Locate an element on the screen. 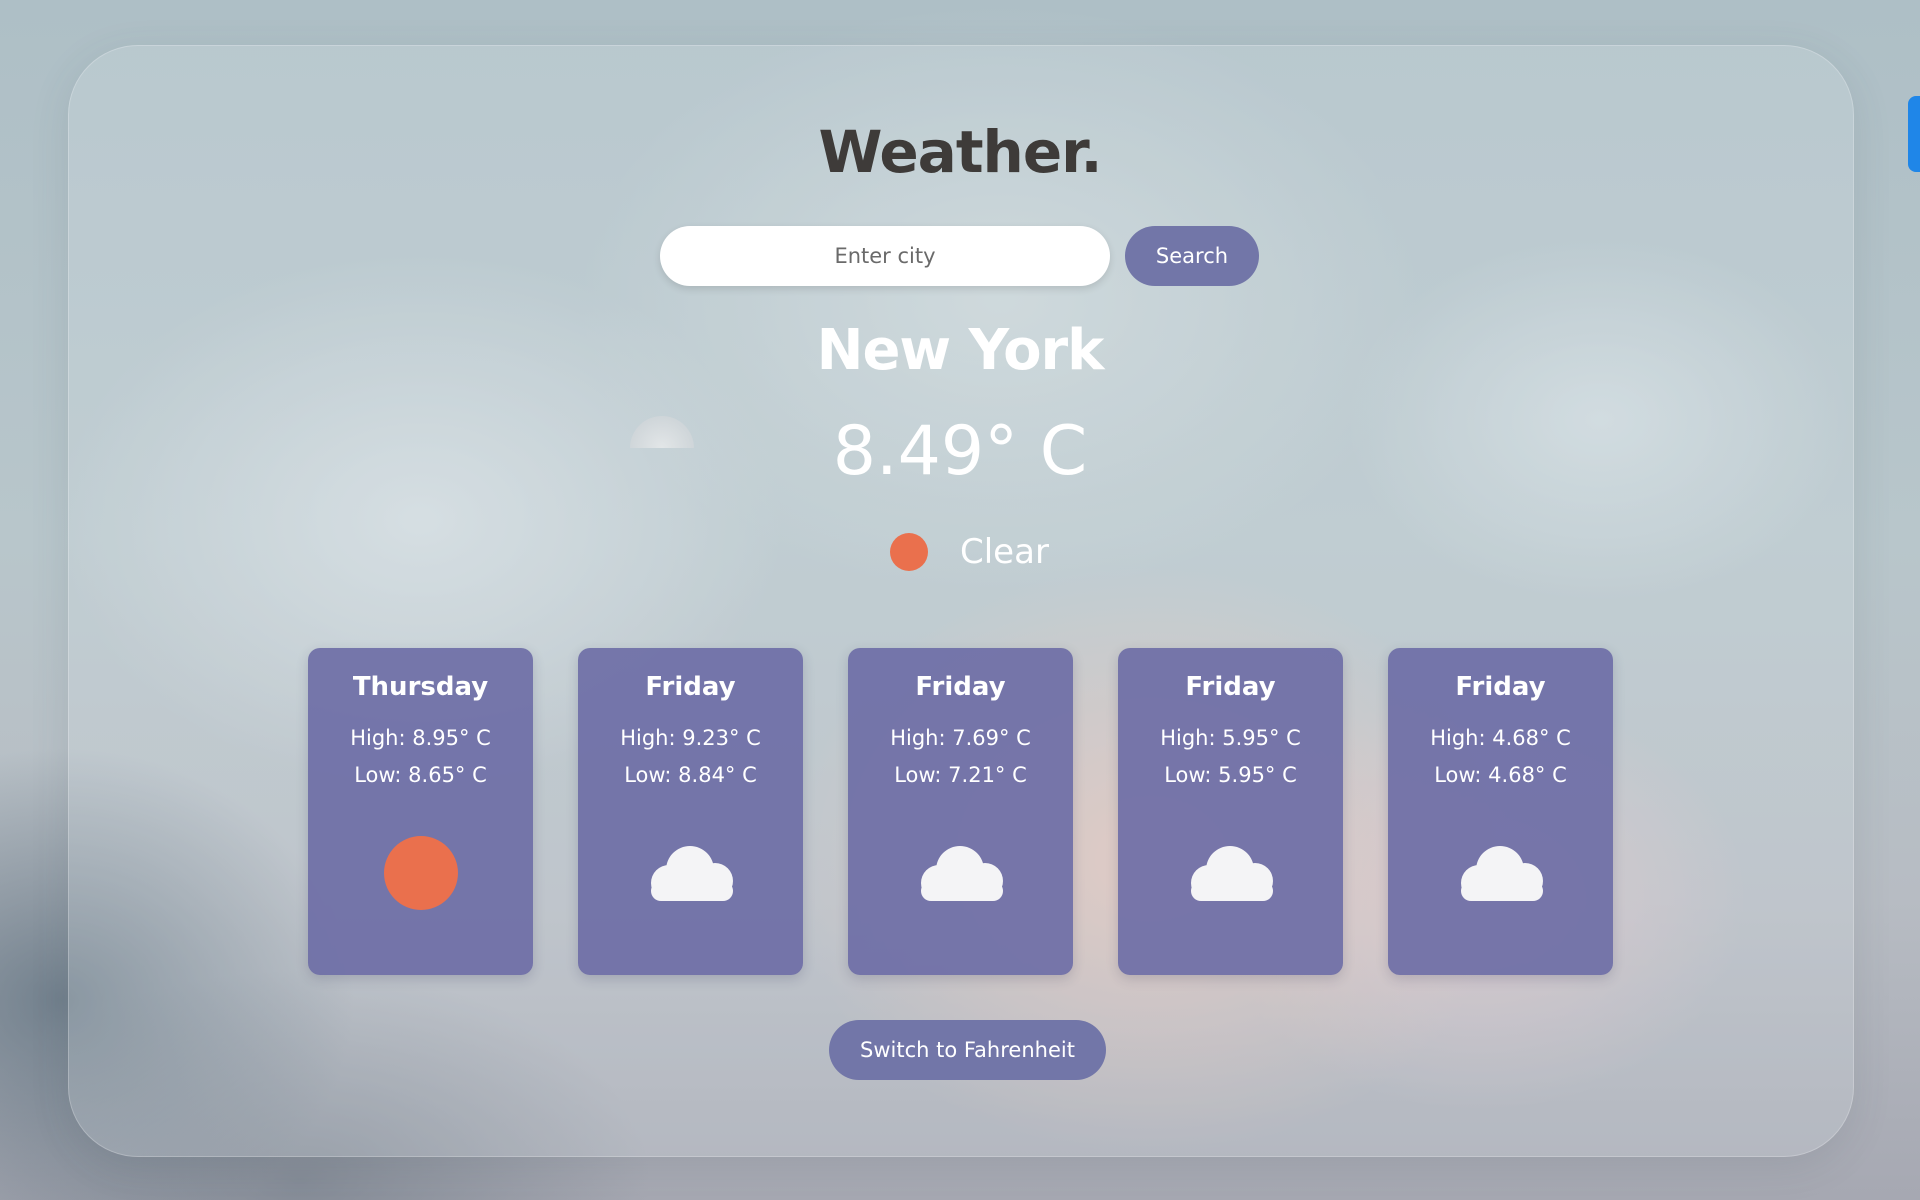  condition-label: Clear is located at coordinates (1004, 552).